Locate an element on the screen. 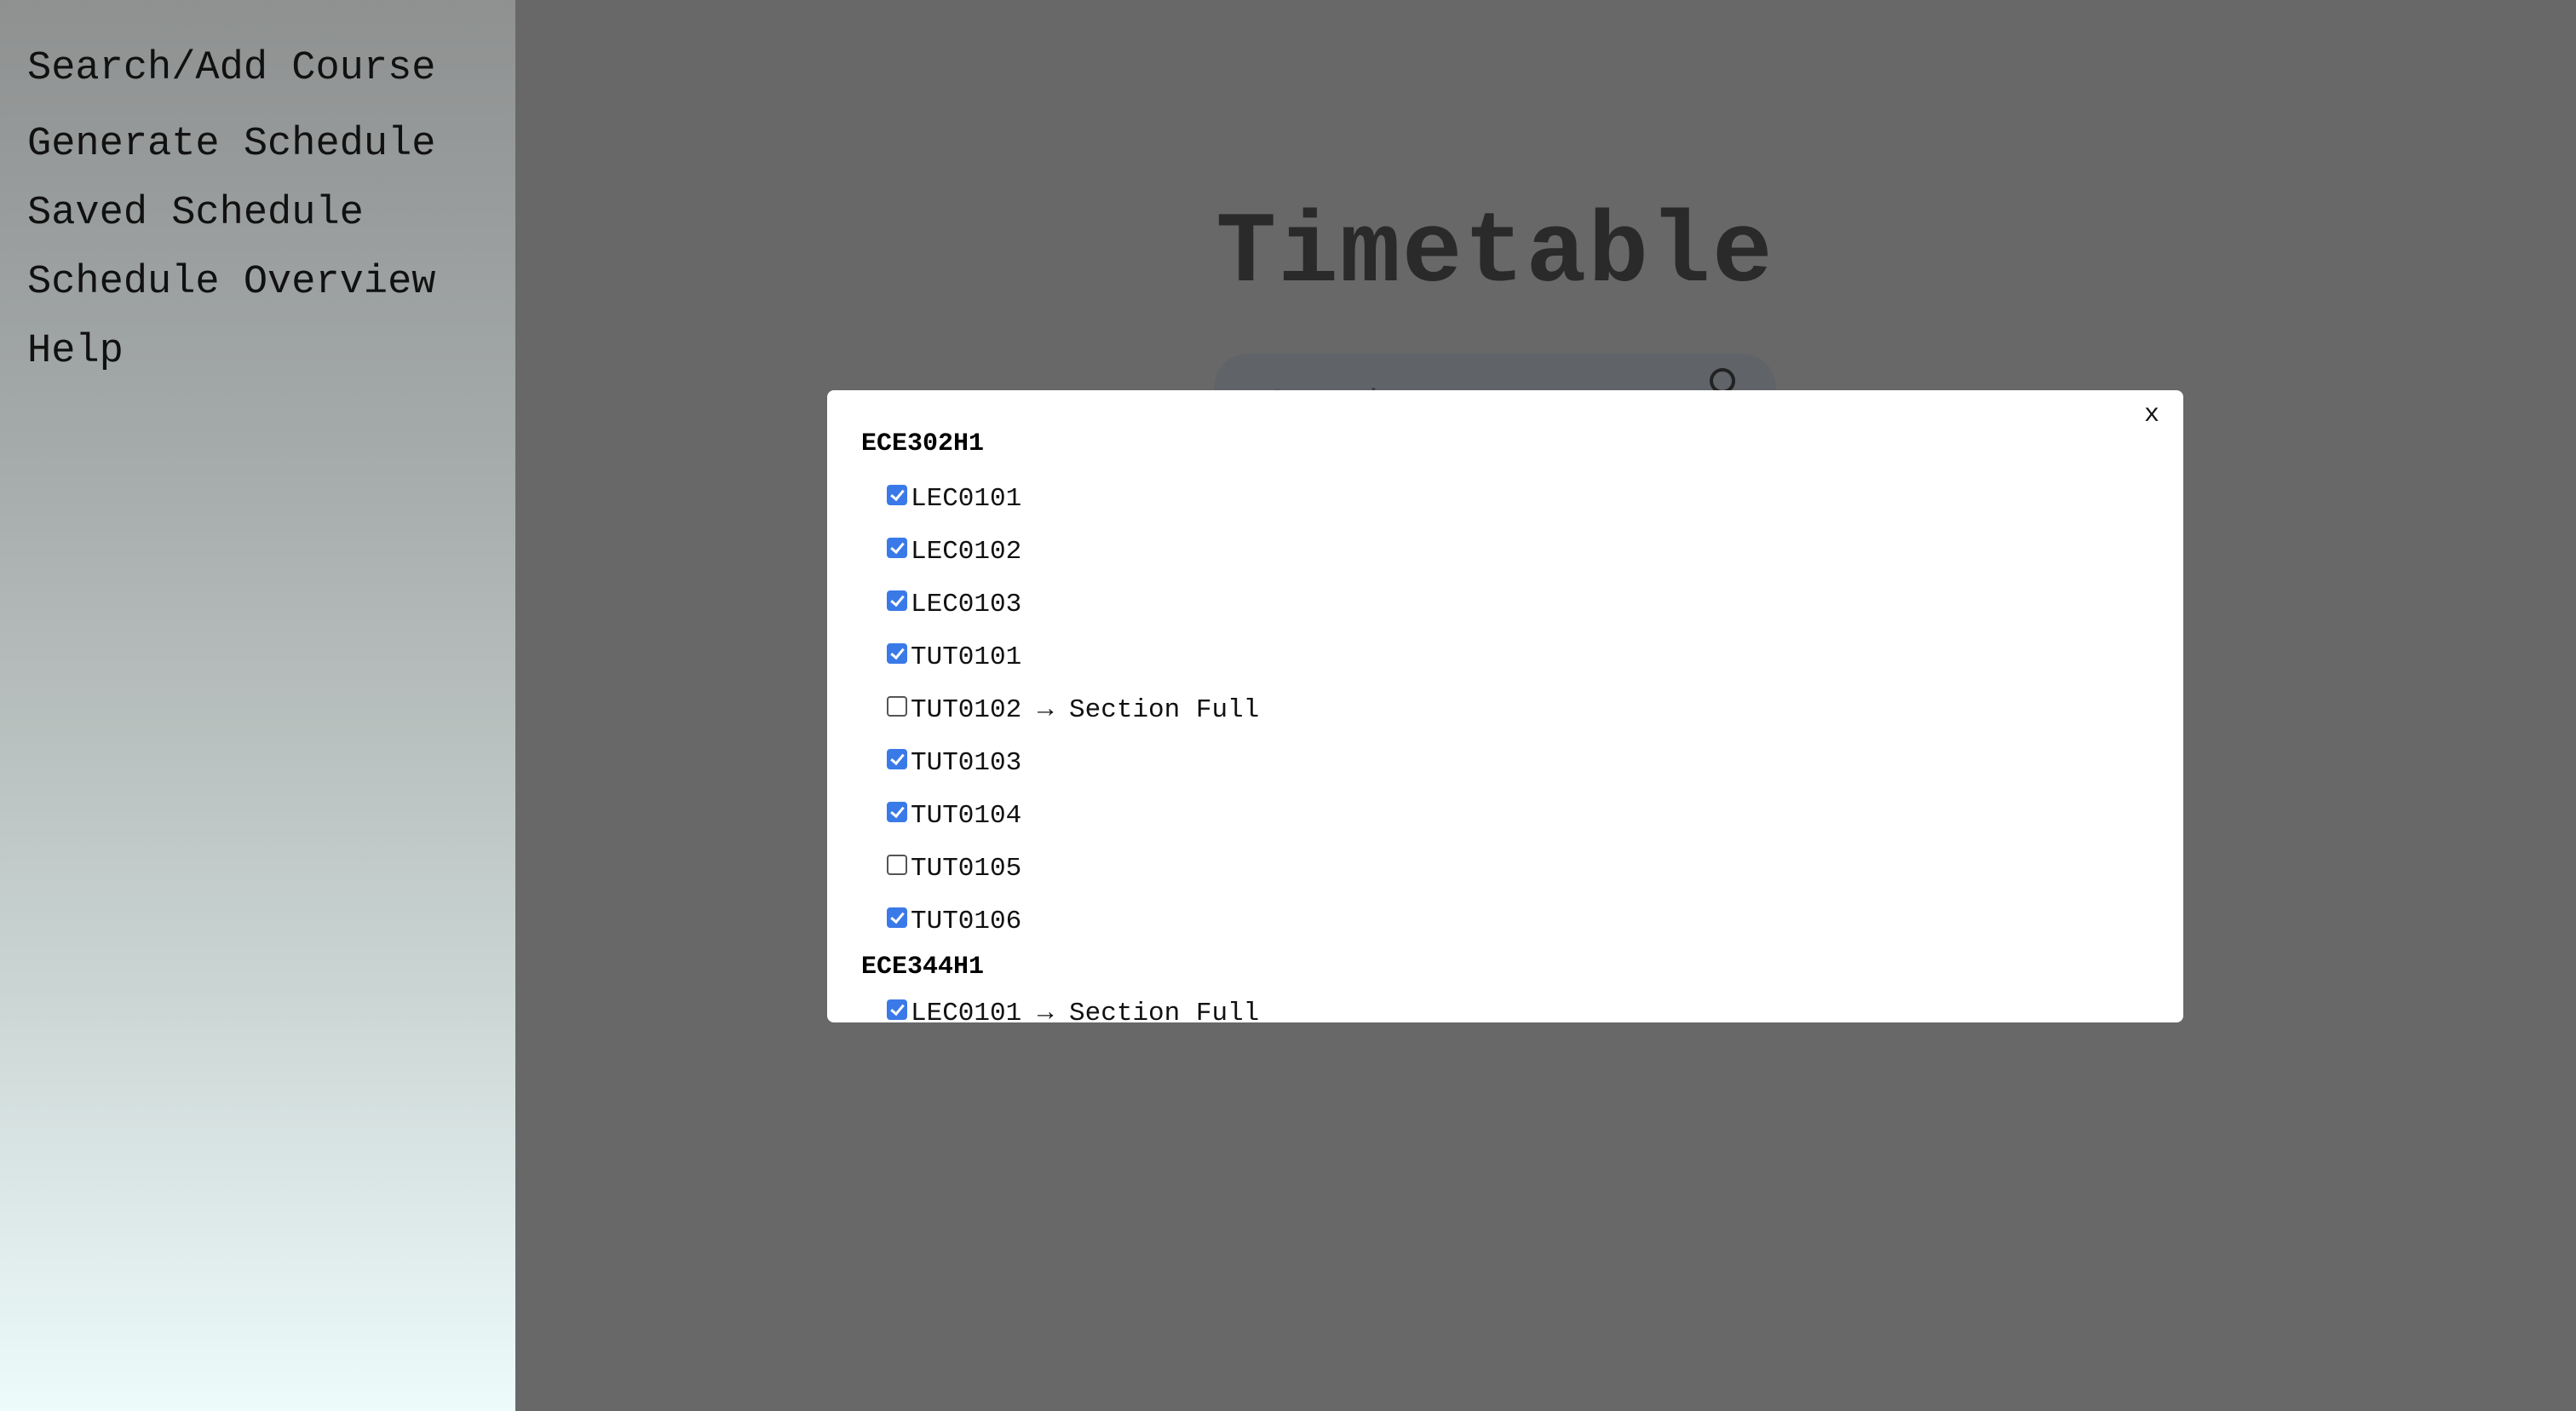 Image resolution: width=2576 pixels, height=1411 pixels. section-label: TUT0103 is located at coordinates (967, 762).